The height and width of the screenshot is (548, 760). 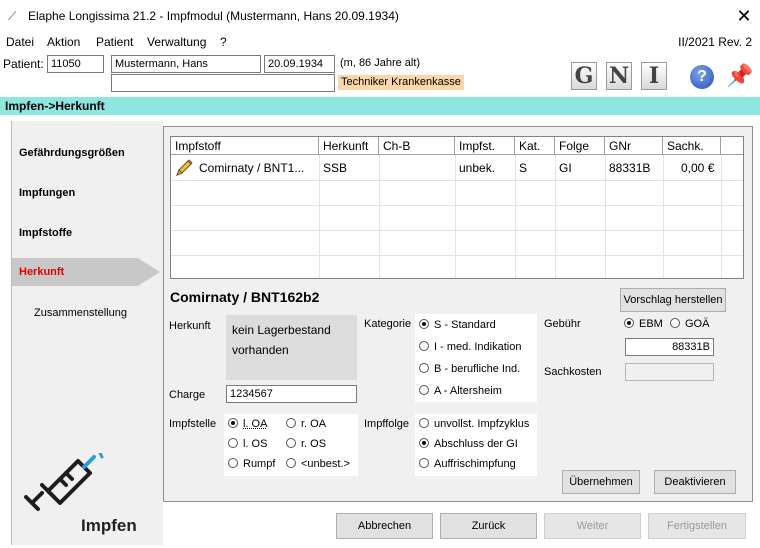 What do you see at coordinates (702, 77) in the screenshot?
I see `help-icon: ?` at bounding box center [702, 77].